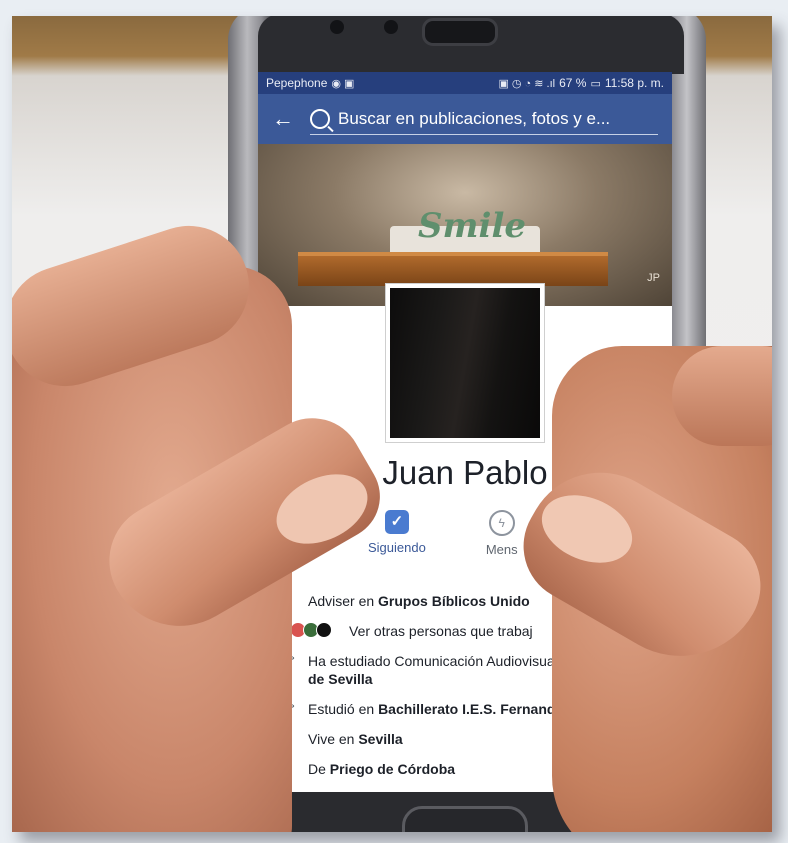 This screenshot has width=788, height=843. I want to click on coworkers-link: Ver otras personas que trabaj, so click(441, 631).